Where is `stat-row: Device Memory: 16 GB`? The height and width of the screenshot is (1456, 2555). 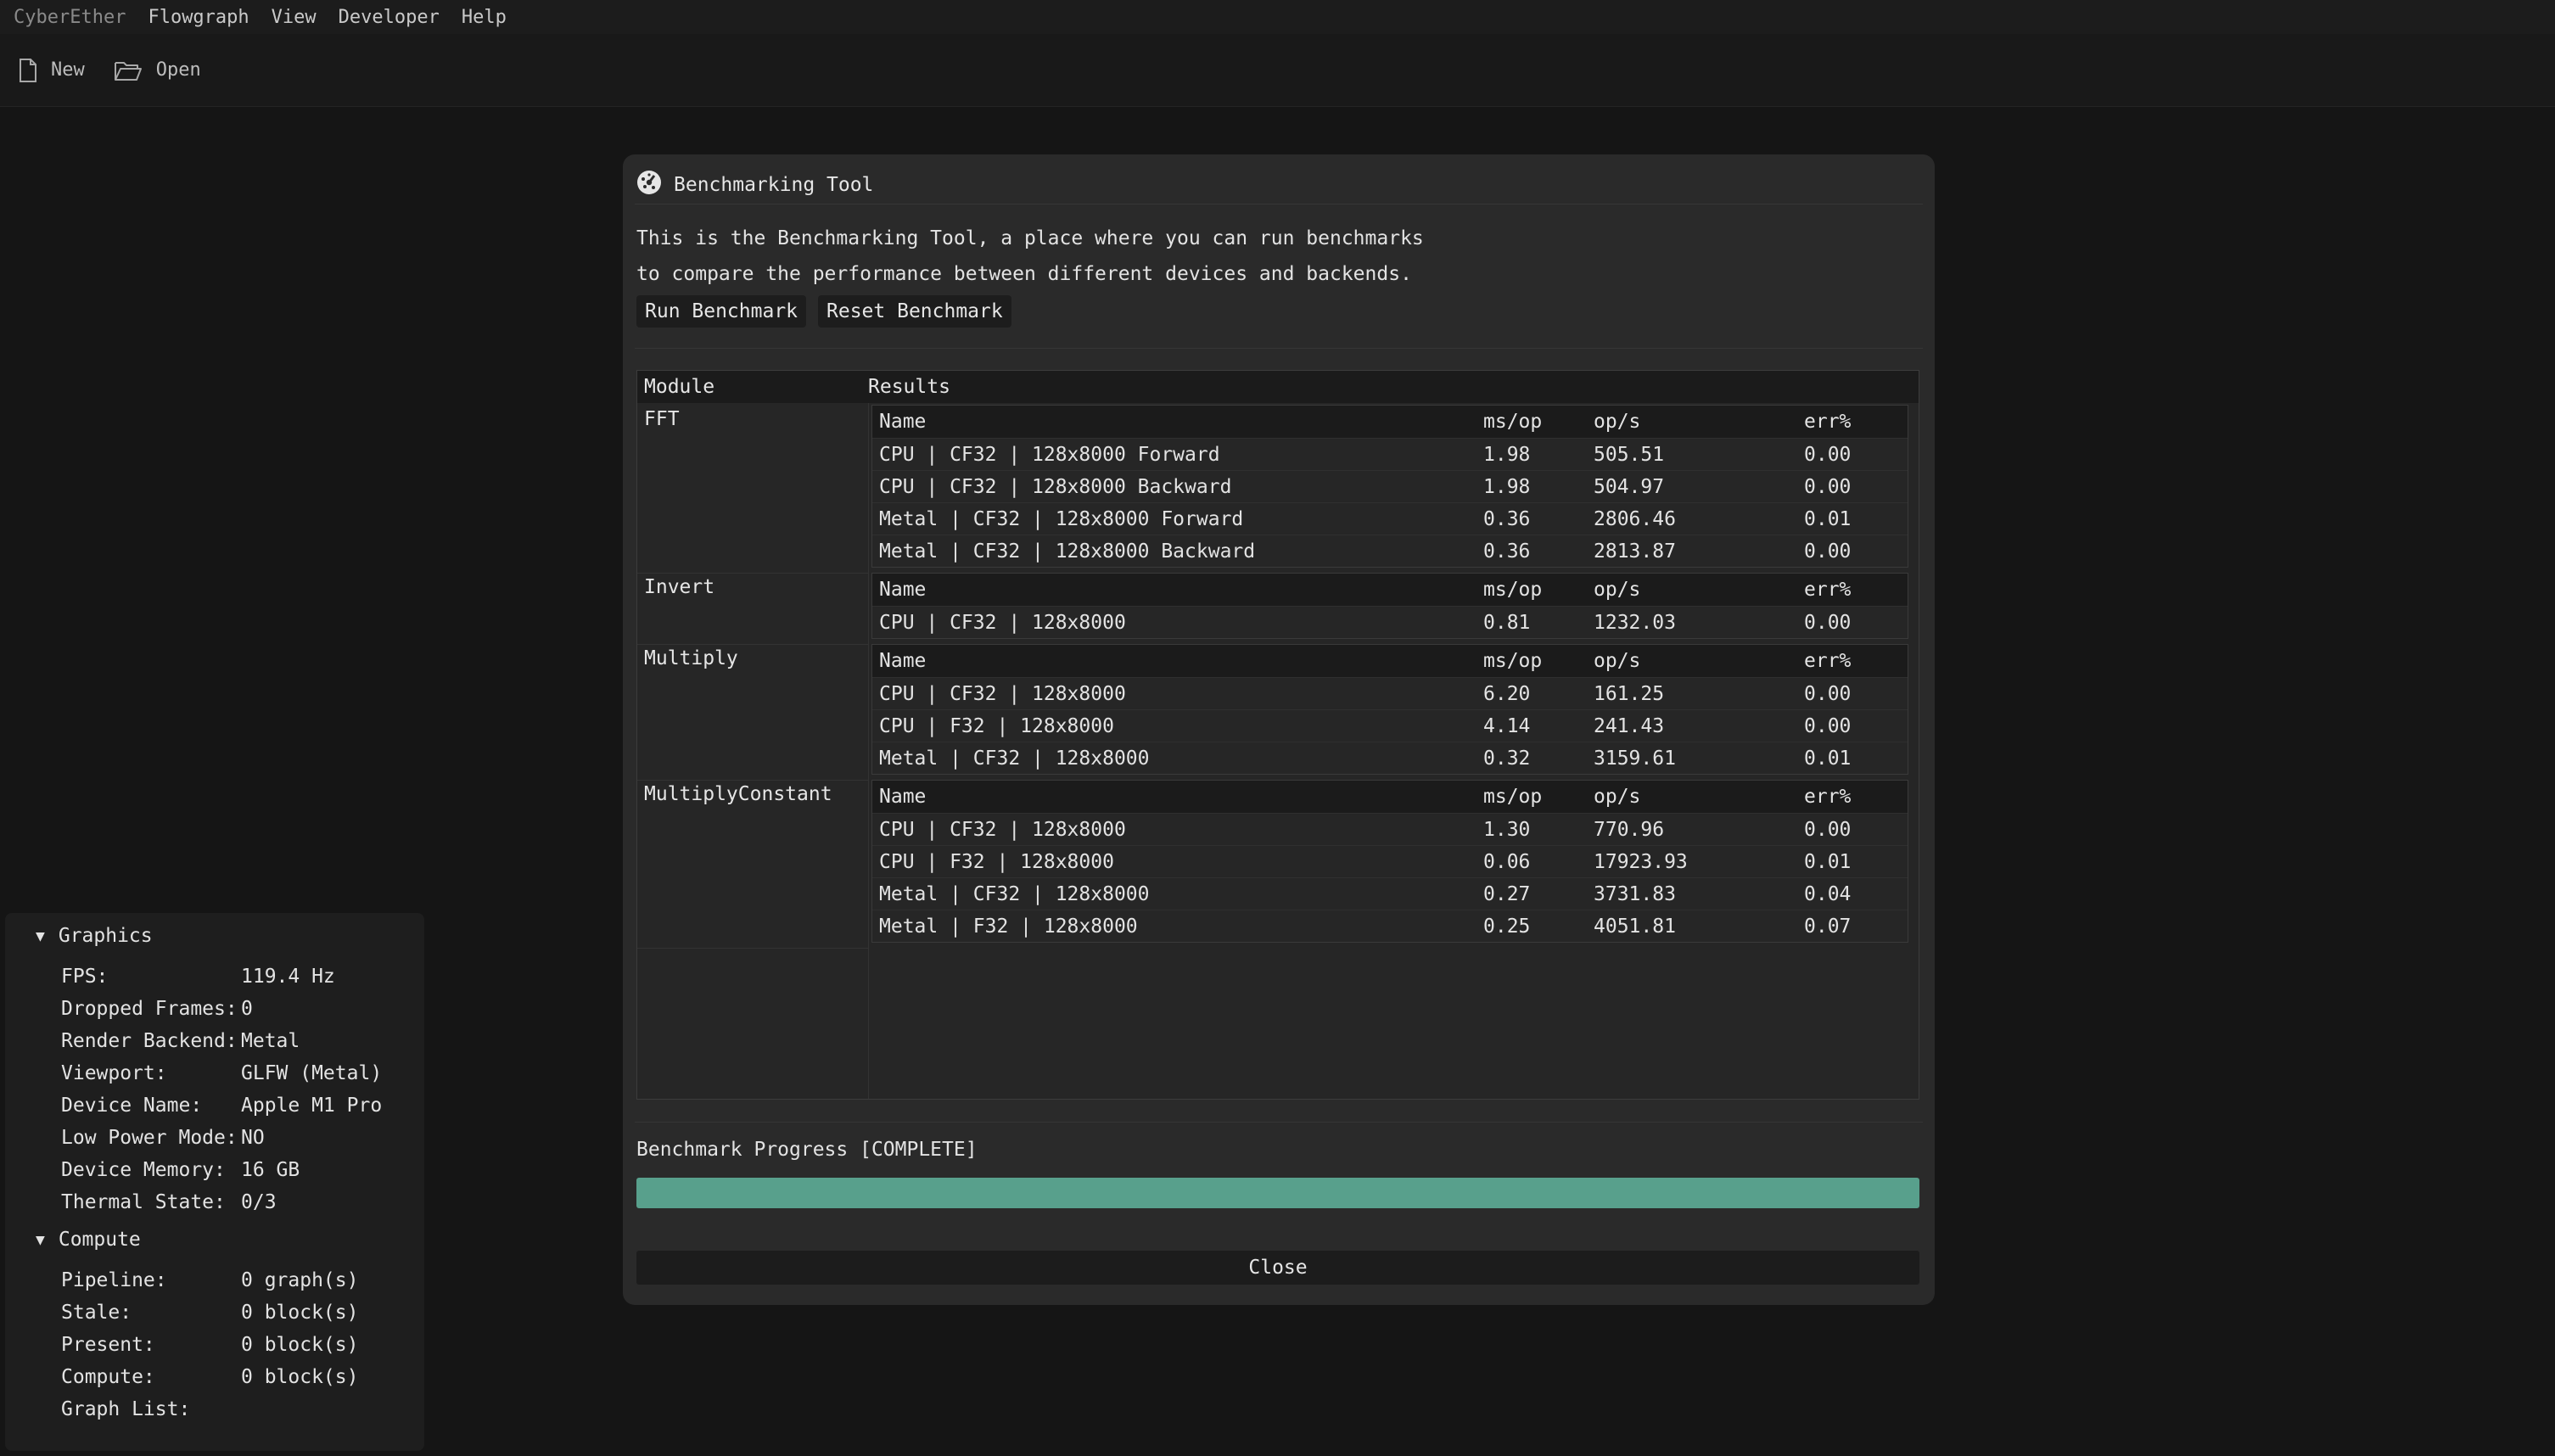 stat-row: Device Memory: 16 GB is located at coordinates (180, 1170).